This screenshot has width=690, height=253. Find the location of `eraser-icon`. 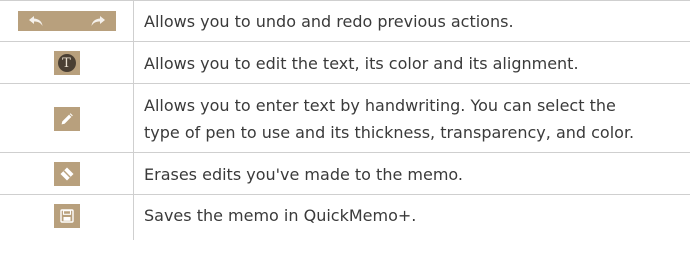

eraser-icon is located at coordinates (67, 174).